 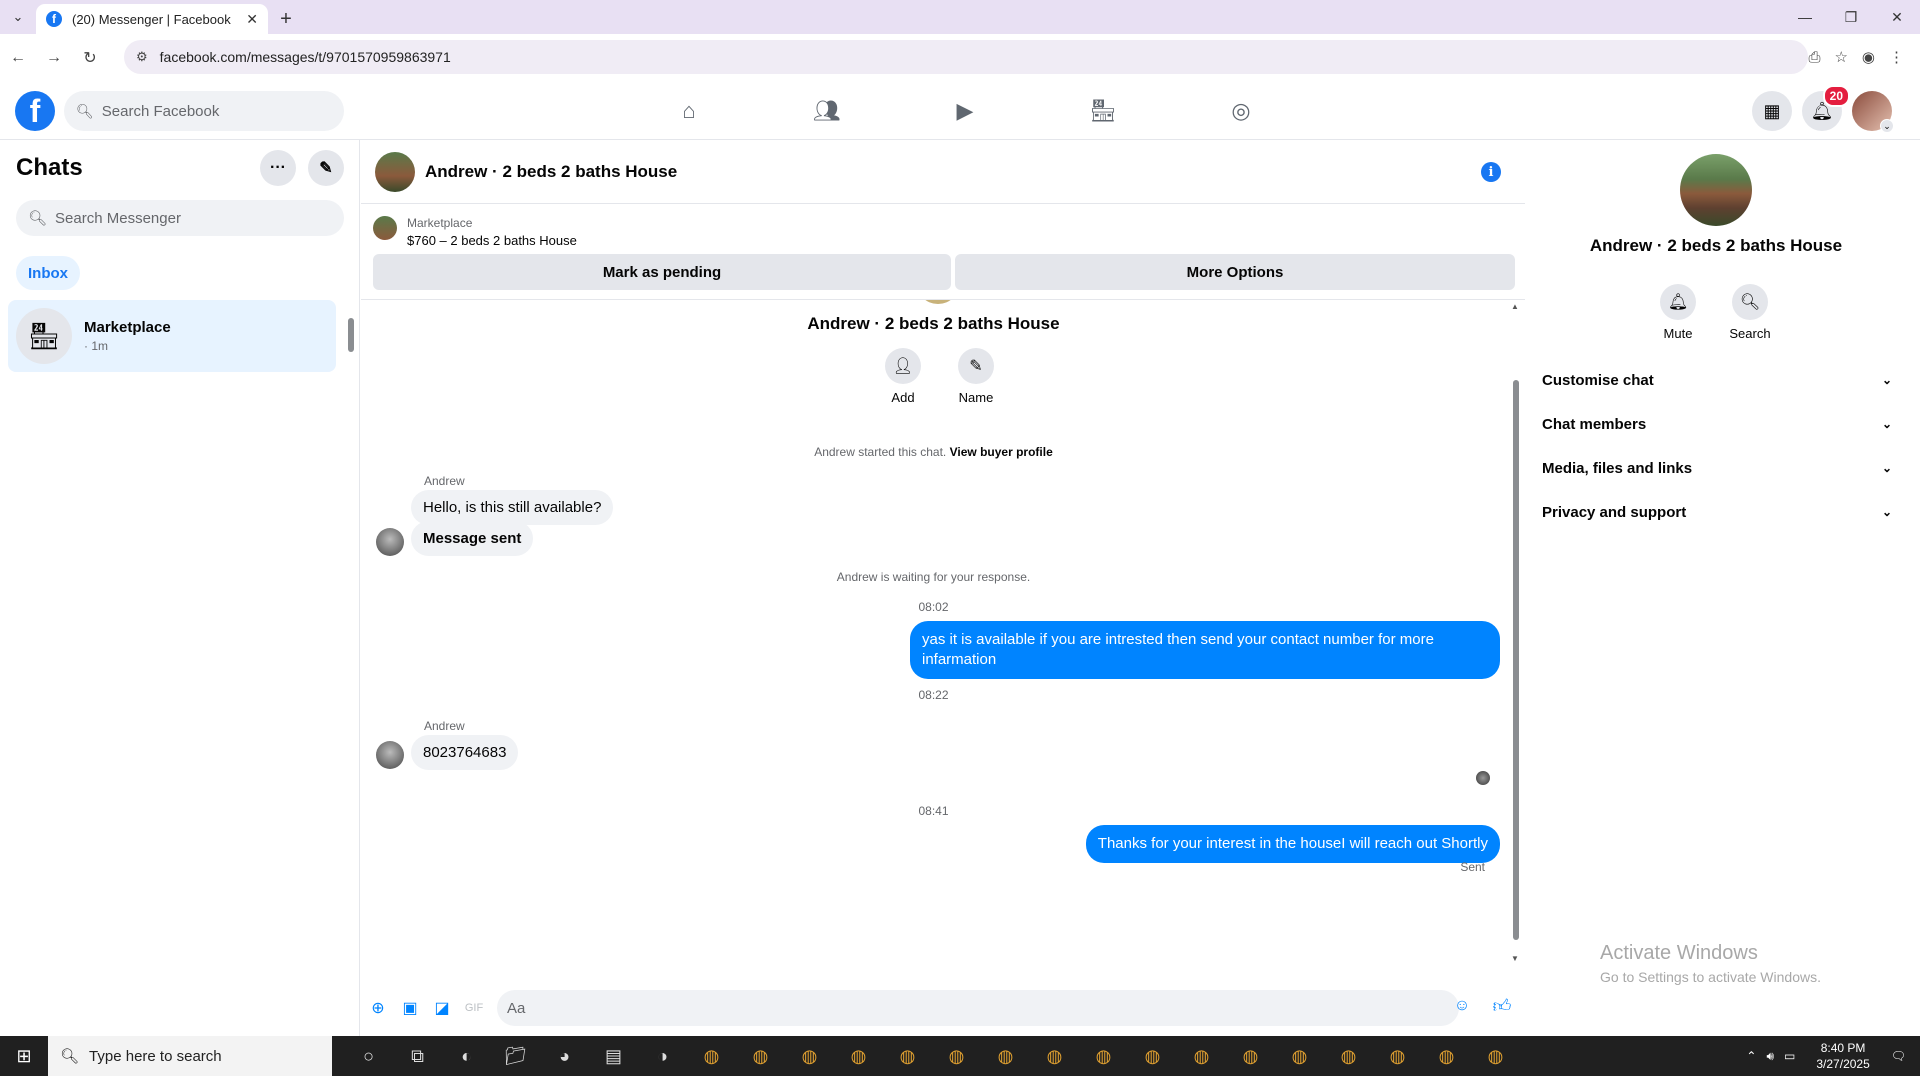 I want to click on back-icon: ←, so click(x=18, y=58).